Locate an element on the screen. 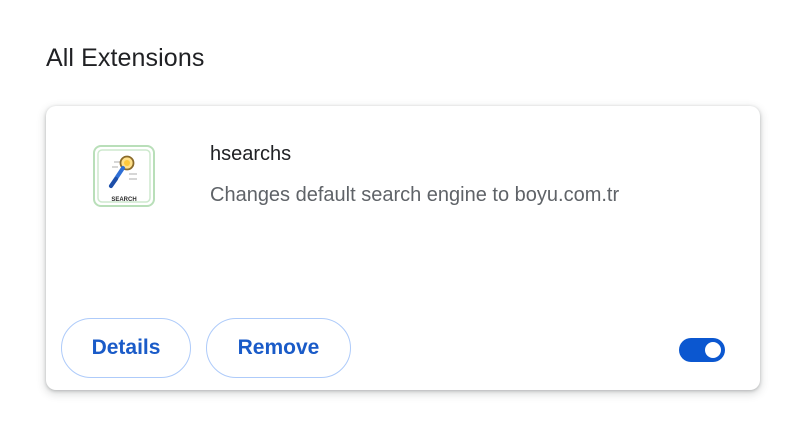 The image size is (800, 443). extension-enabled-toggle is located at coordinates (702, 350).